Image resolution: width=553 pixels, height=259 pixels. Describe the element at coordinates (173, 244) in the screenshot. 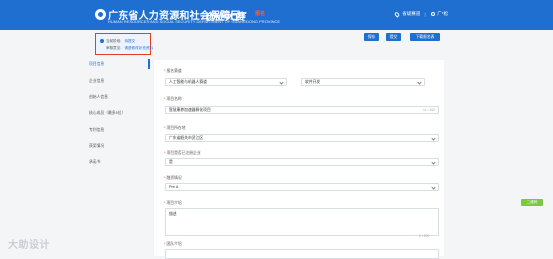

I see `team-label: *团队介绍` at that location.